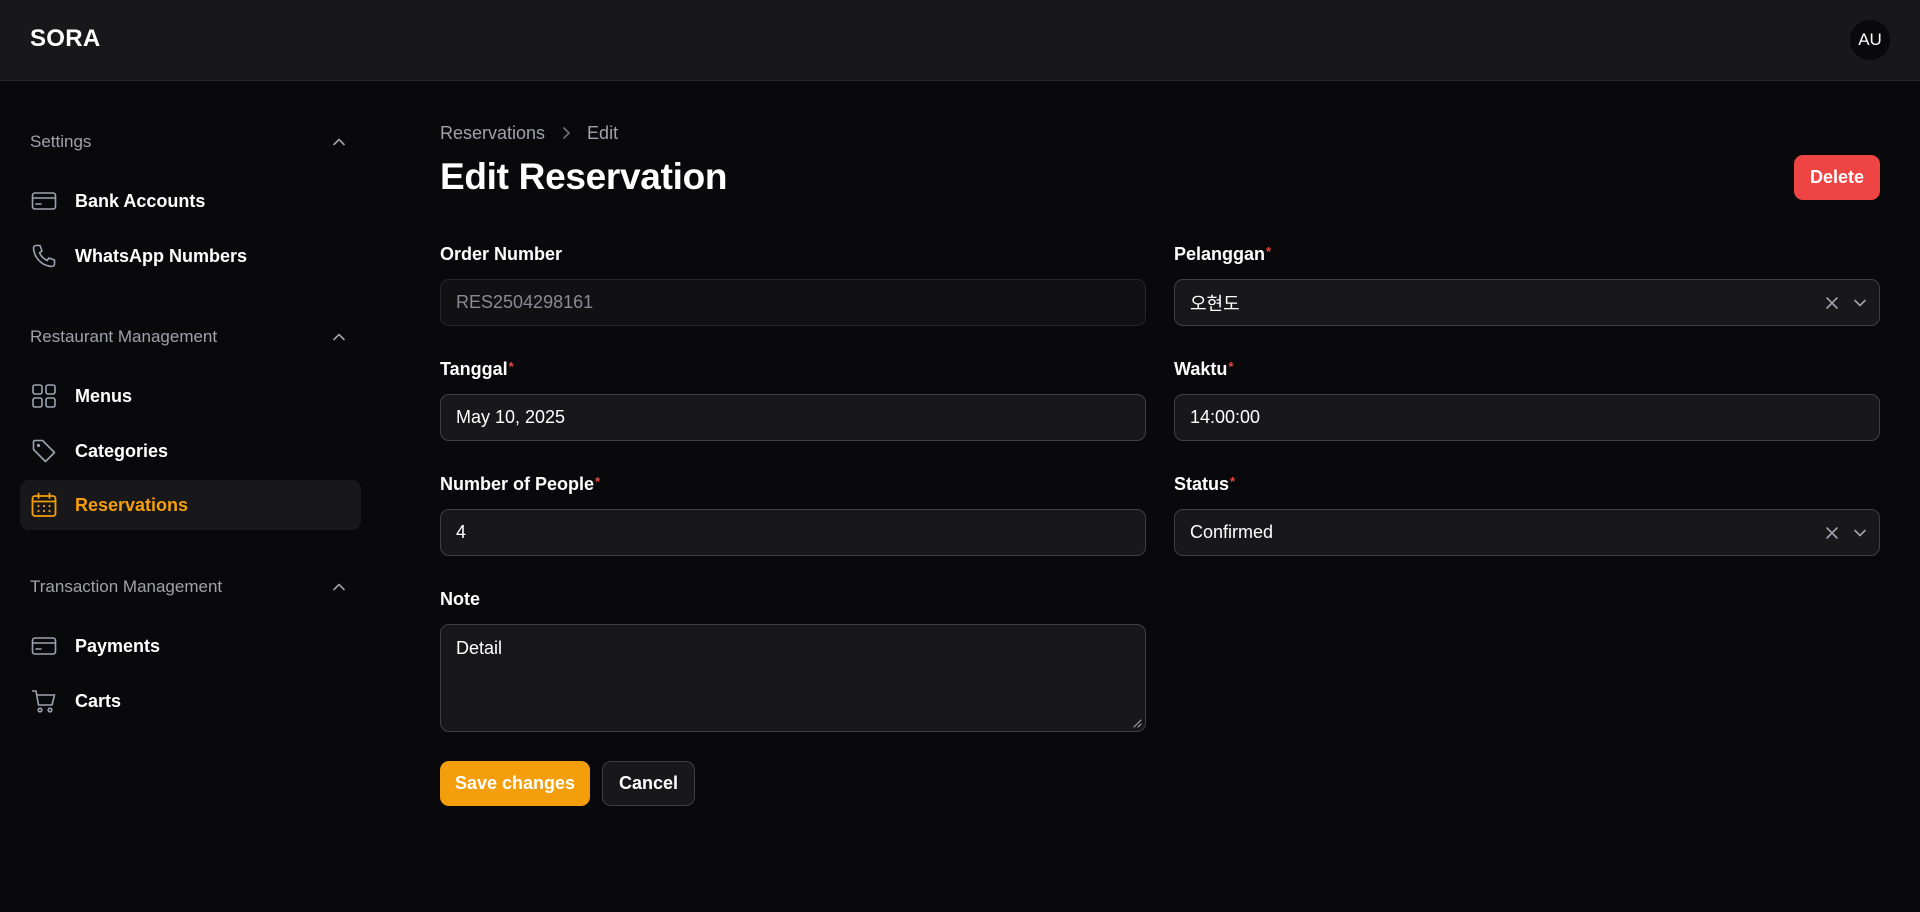  I want to click on delete-button: Delete, so click(1836, 177).